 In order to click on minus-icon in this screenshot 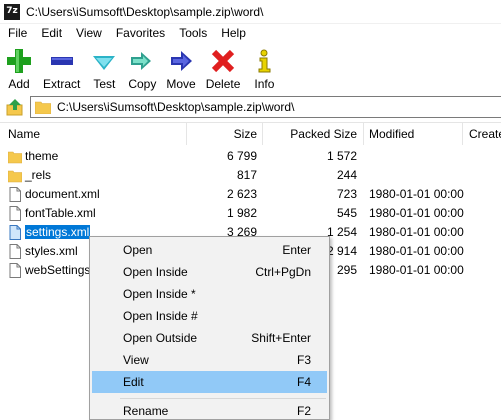, I will do `click(62, 61)`.